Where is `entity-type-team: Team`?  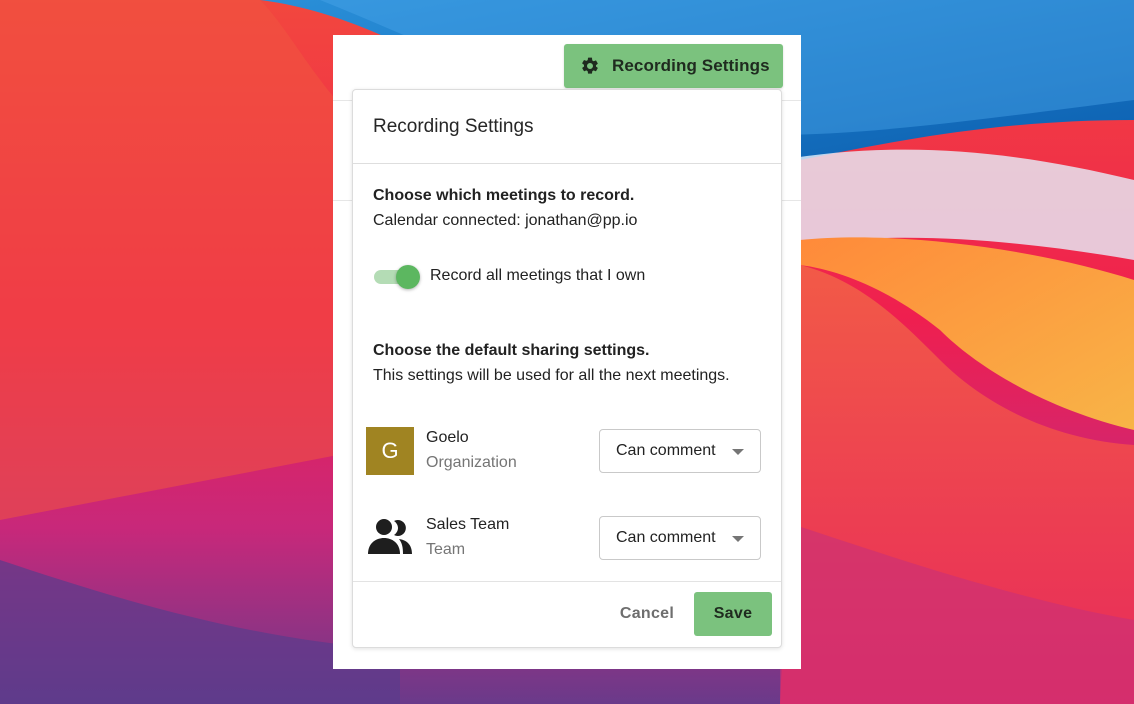 entity-type-team: Team is located at coordinates (446, 549).